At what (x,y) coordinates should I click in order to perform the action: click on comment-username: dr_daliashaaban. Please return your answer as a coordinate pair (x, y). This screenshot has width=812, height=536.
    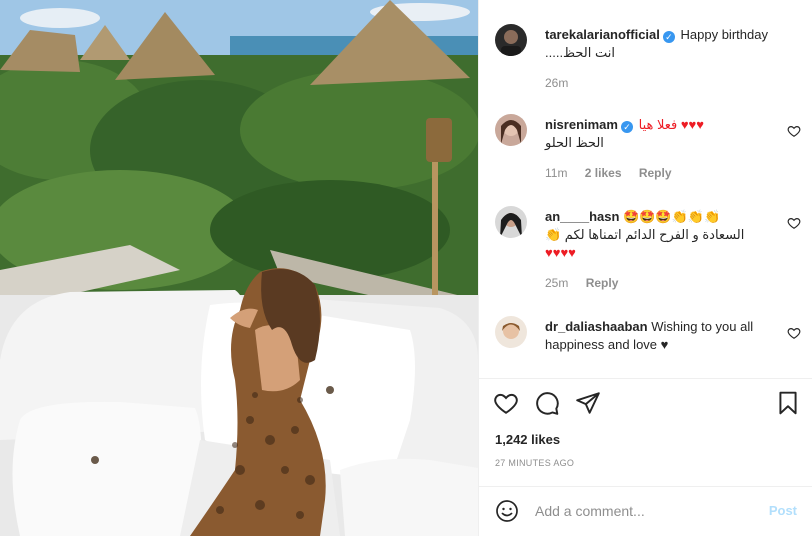
    Looking at the image, I should click on (596, 326).